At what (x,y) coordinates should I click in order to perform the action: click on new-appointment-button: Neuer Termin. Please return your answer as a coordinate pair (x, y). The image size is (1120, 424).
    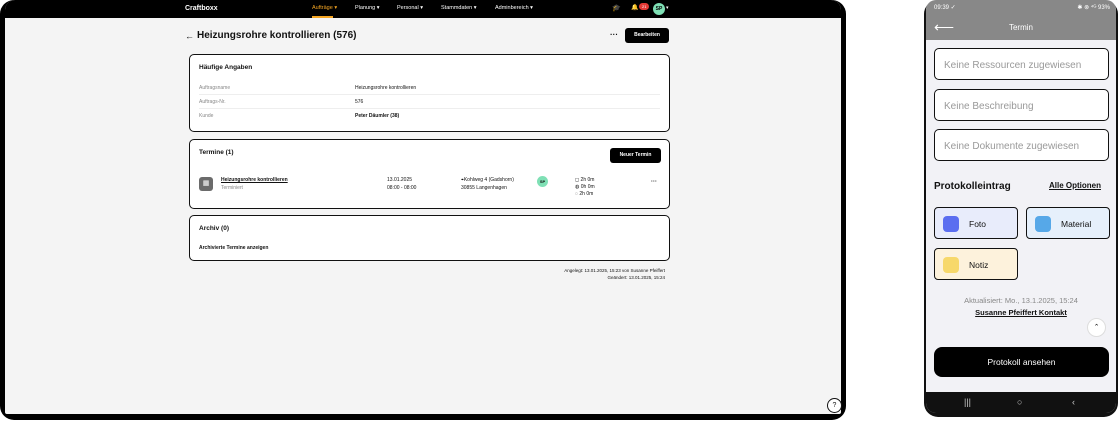
    Looking at the image, I should click on (635, 155).